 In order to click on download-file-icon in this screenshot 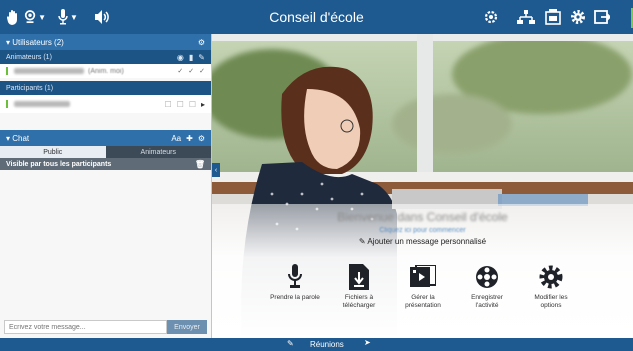, I will do `click(359, 277)`.